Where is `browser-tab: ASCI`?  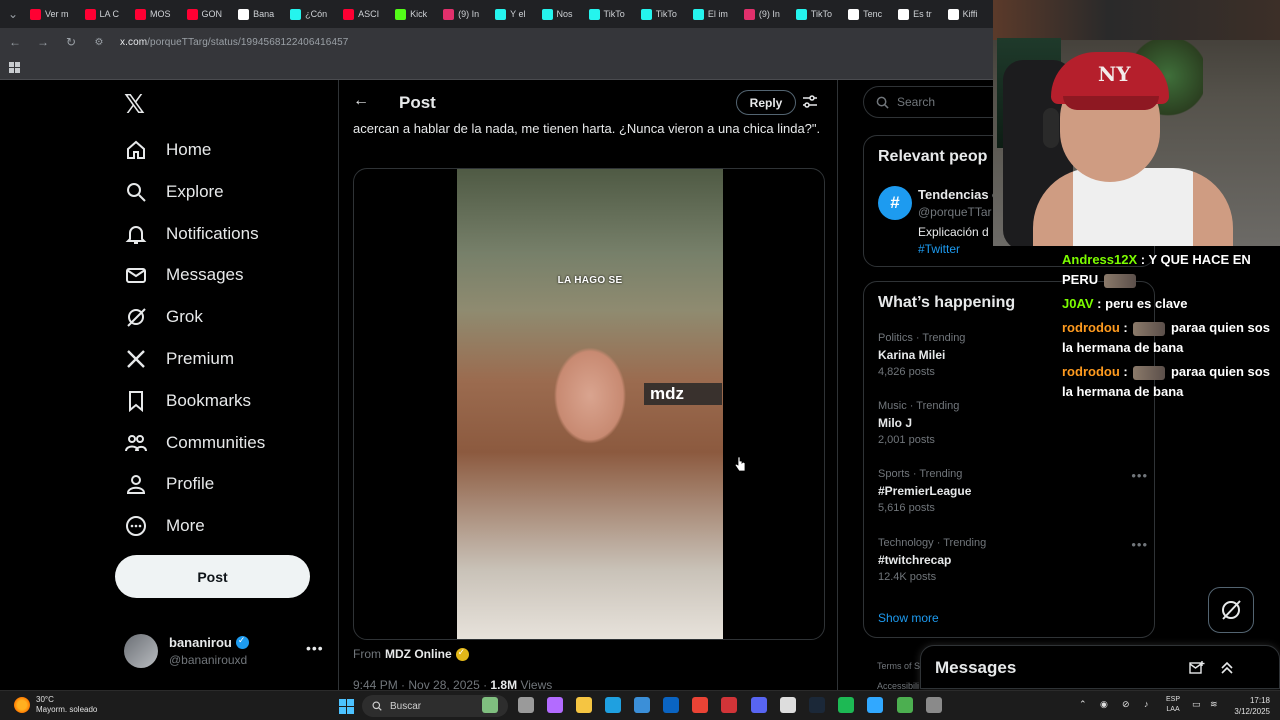 browser-tab: ASCI is located at coordinates (361, 14).